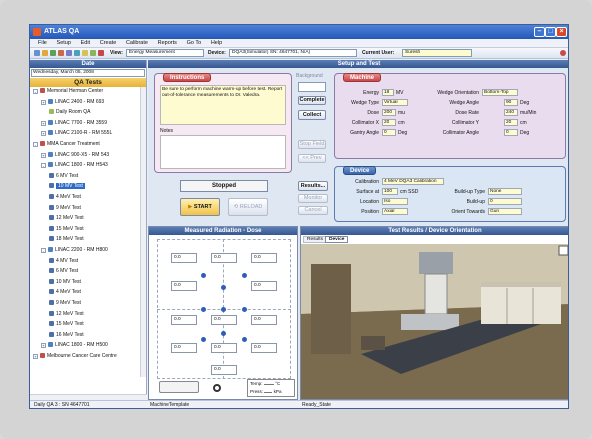 This screenshot has height=439, width=592. Describe the element at coordinates (68, 91) in the screenshot. I see `tree-item: - Memorial Herman Center` at that location.